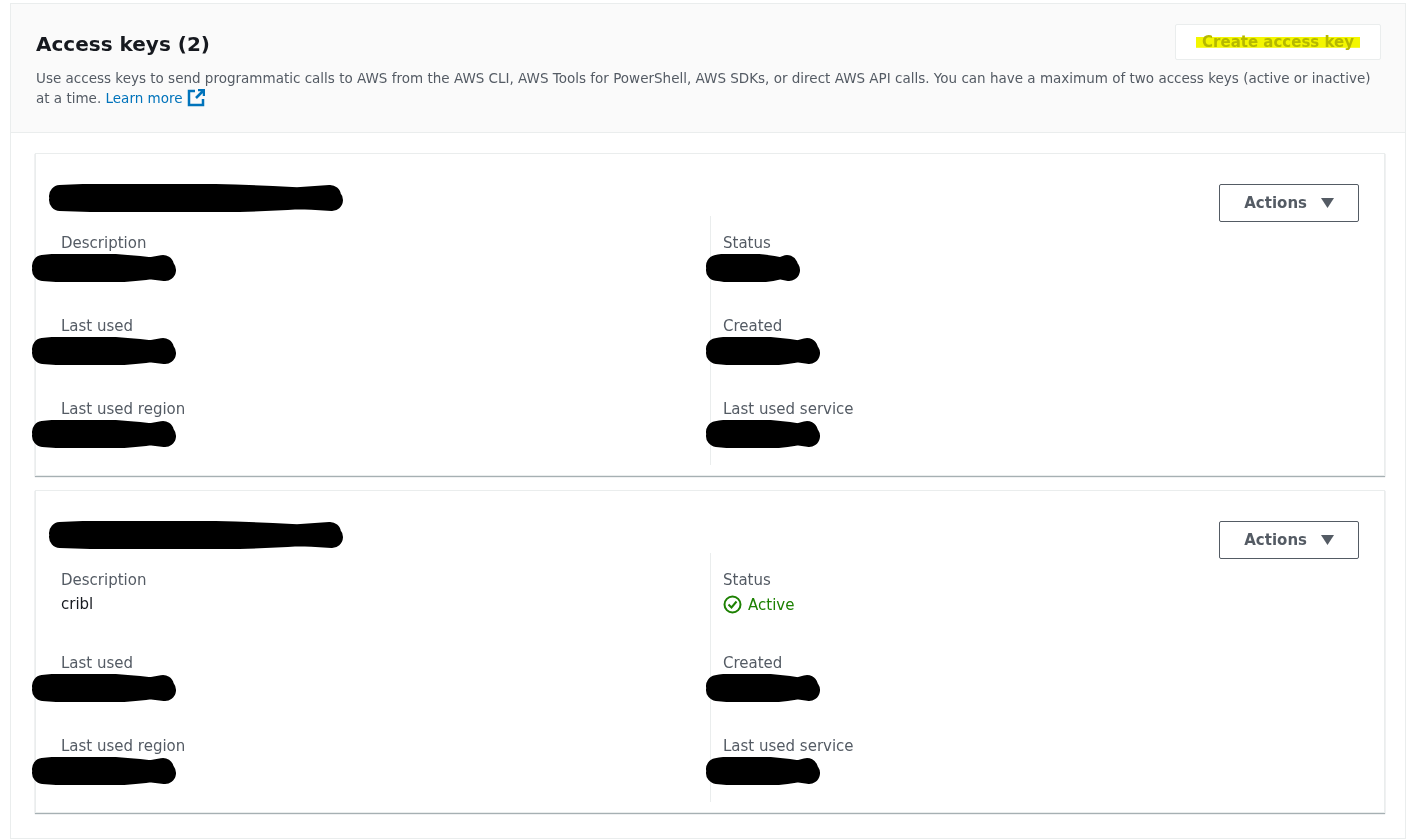 The width and height of the screenshot is (1416, 840). What do you see at coordinates (77, 604) in the screenshot?
I see `field-value: cribl` at bounding box center [77, 604].